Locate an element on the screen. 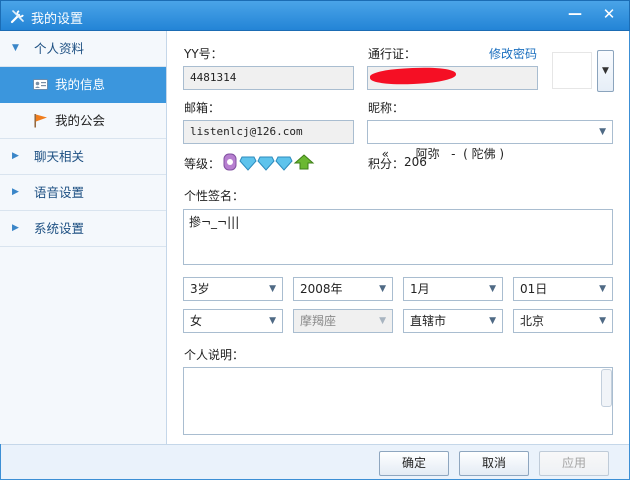 The width and height of the screenshot is (630, 480). description-input is located at coordinates (398, 401).